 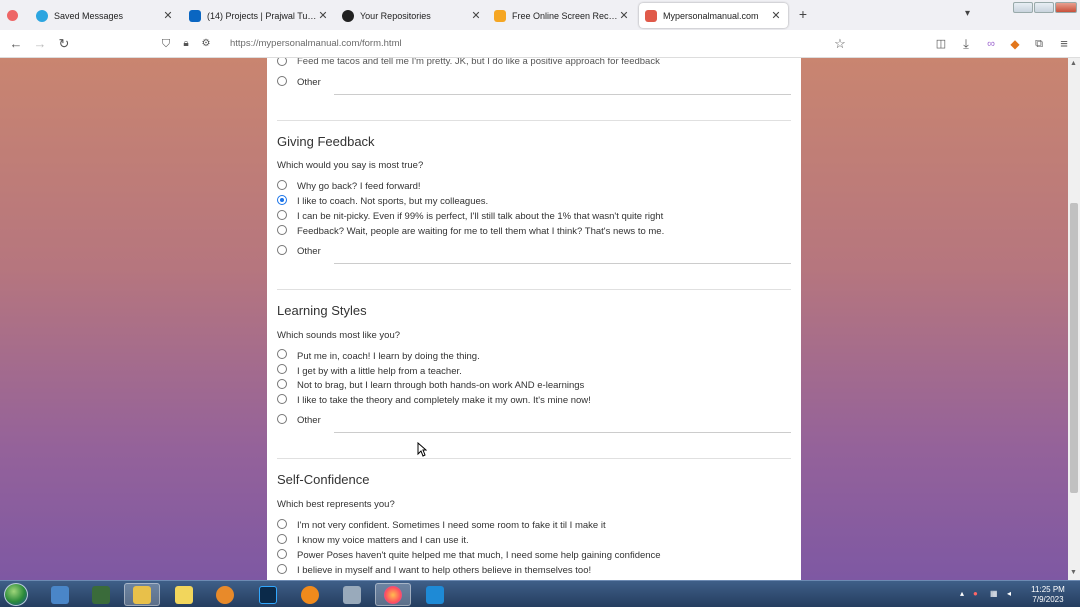 I want to click on media-player-icon, so click(x=225, y=594).